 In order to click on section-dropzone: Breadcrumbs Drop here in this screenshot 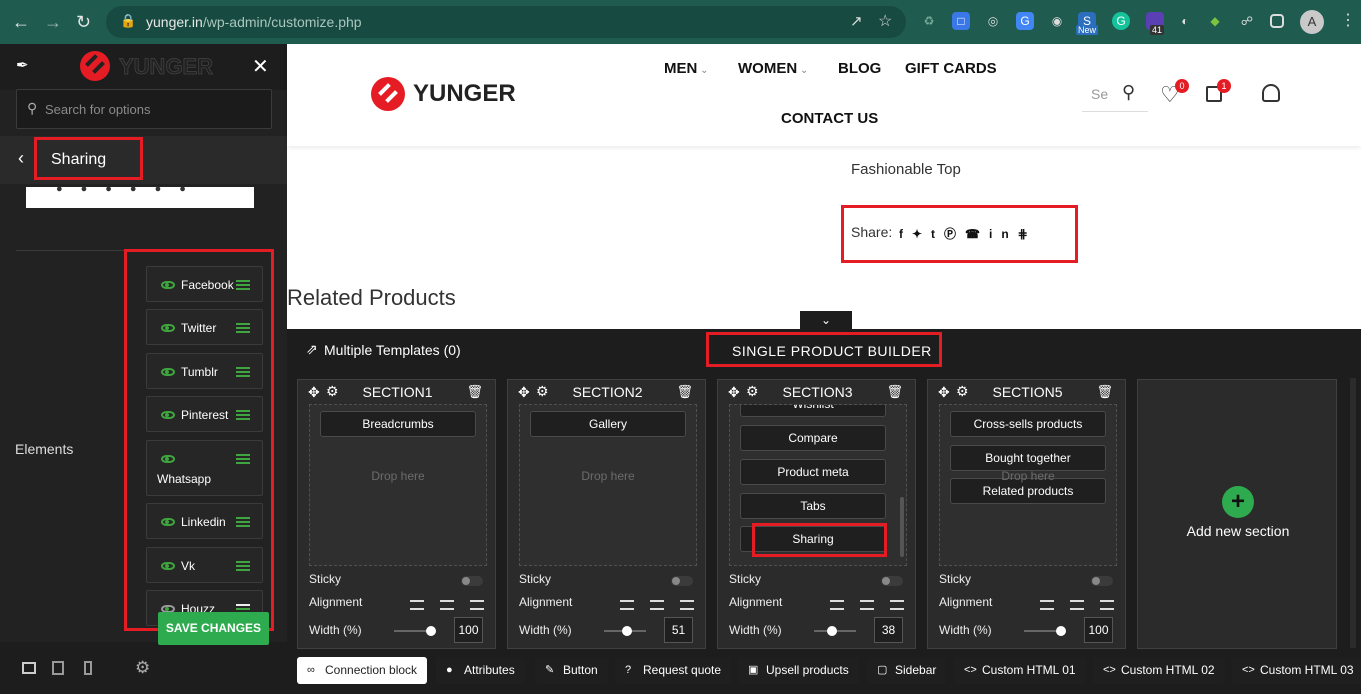, I will do `click(398, 485)`.